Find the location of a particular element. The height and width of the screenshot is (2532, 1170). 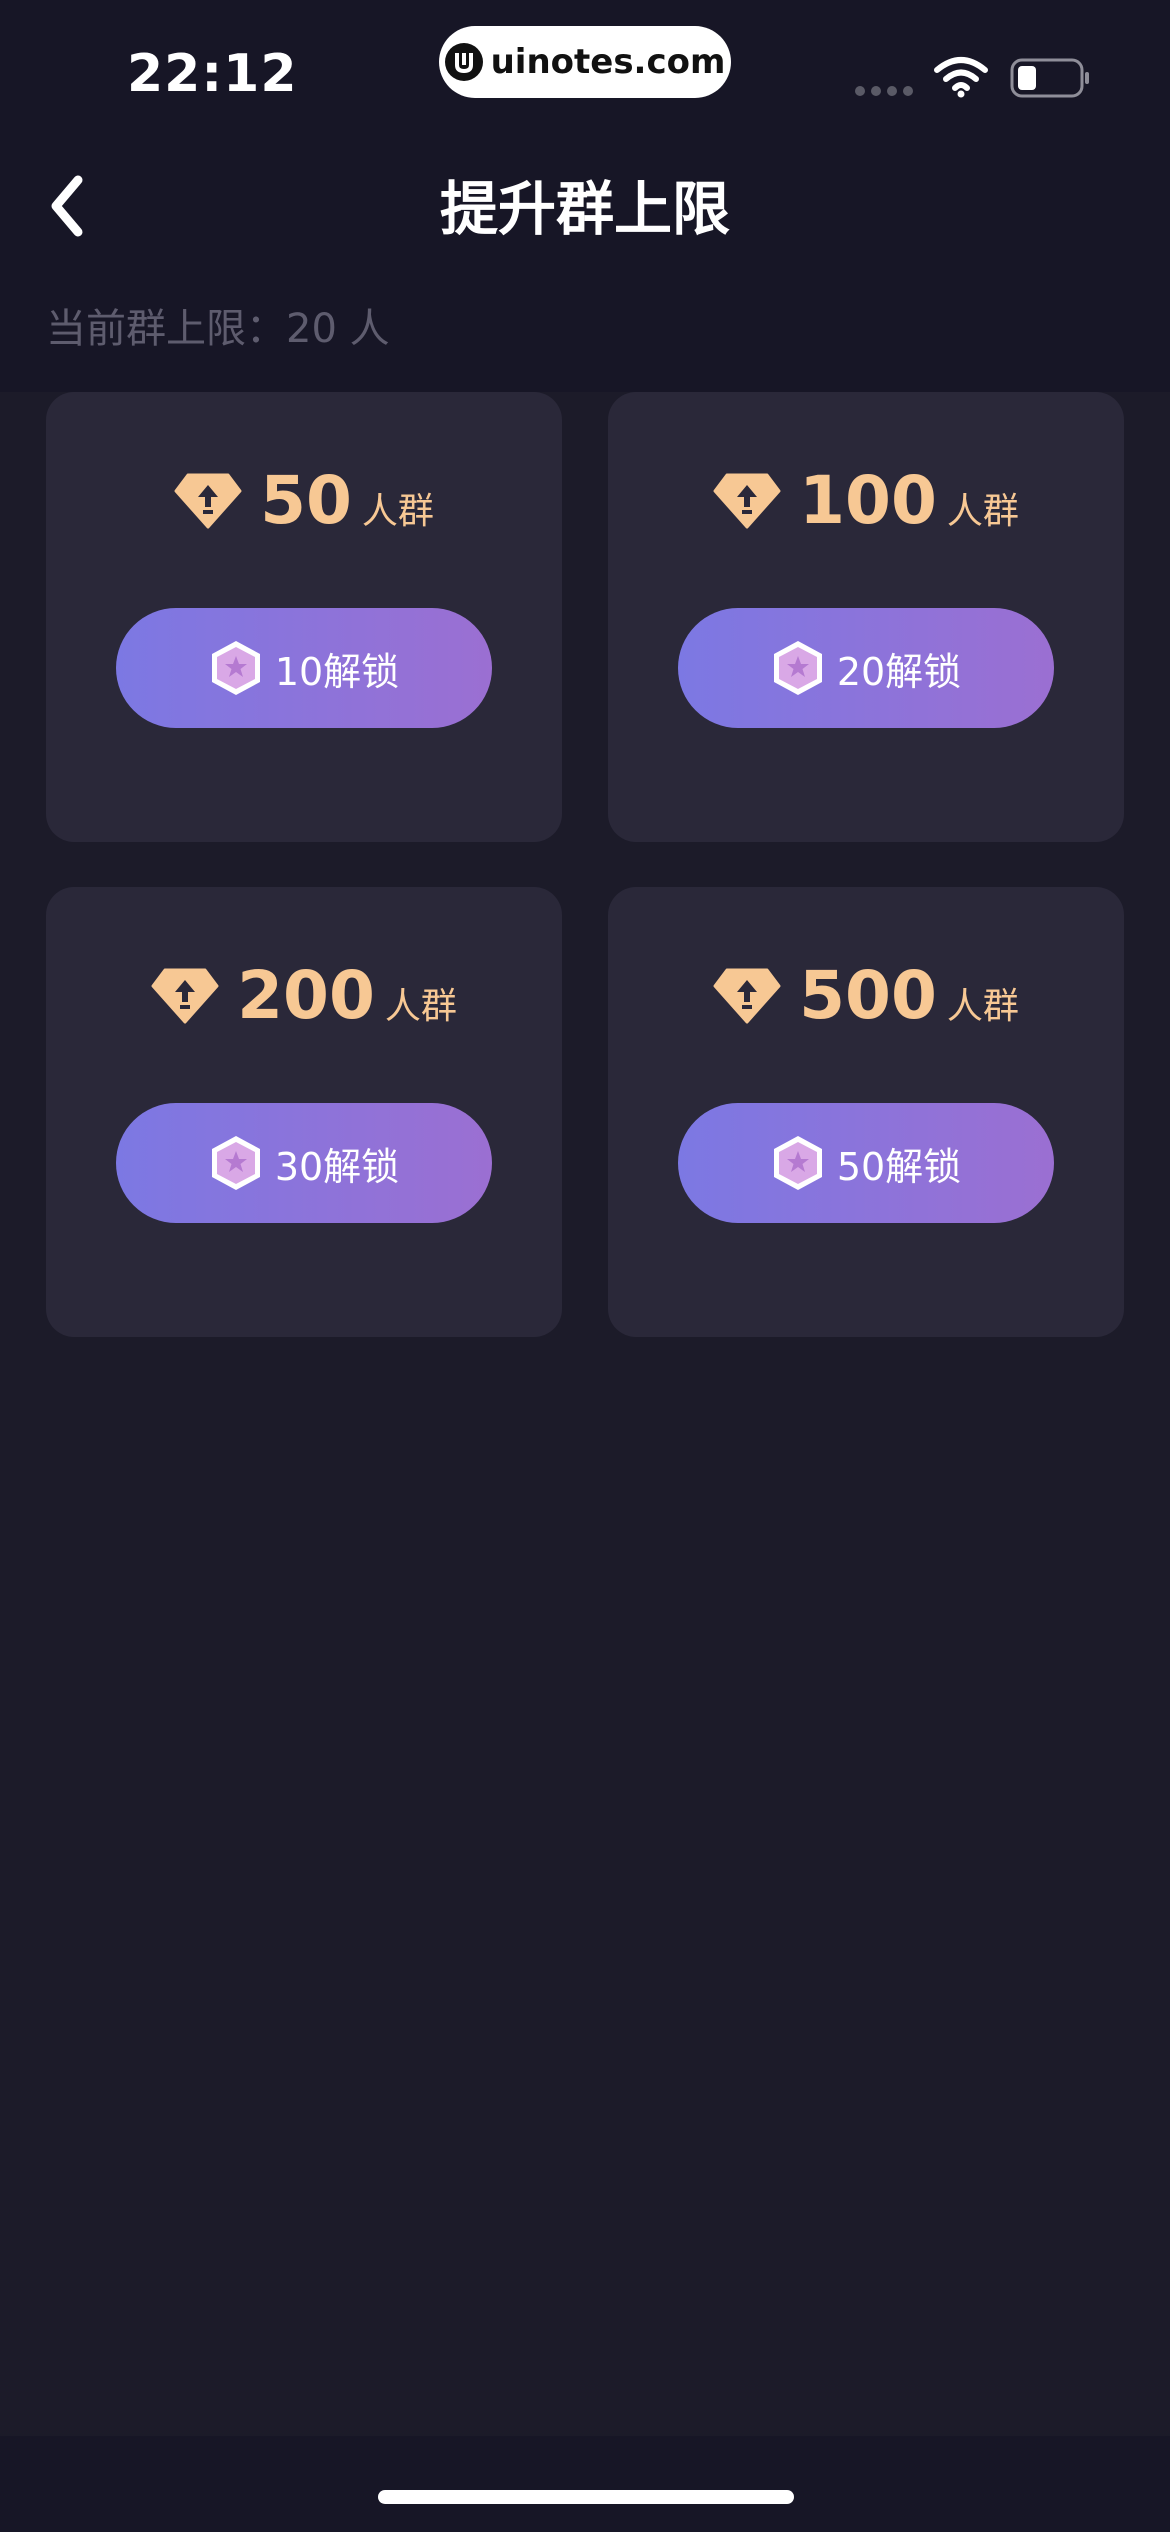

tier-title: 500 人群 is located at coordinates (866, 995).